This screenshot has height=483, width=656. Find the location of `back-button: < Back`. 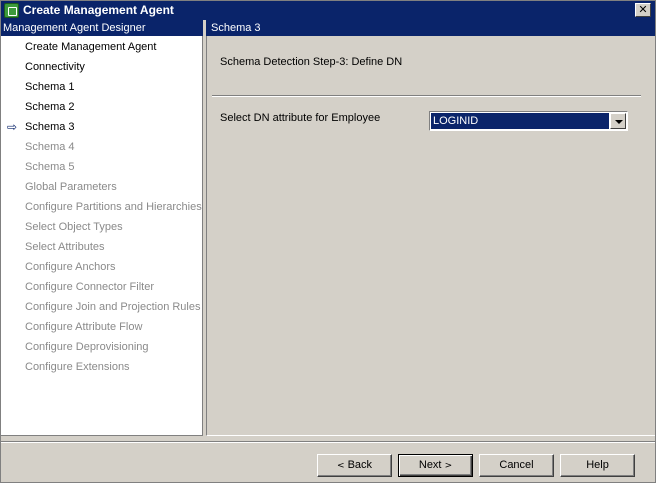

back-button: < Back is located at coordinates (354, 465).